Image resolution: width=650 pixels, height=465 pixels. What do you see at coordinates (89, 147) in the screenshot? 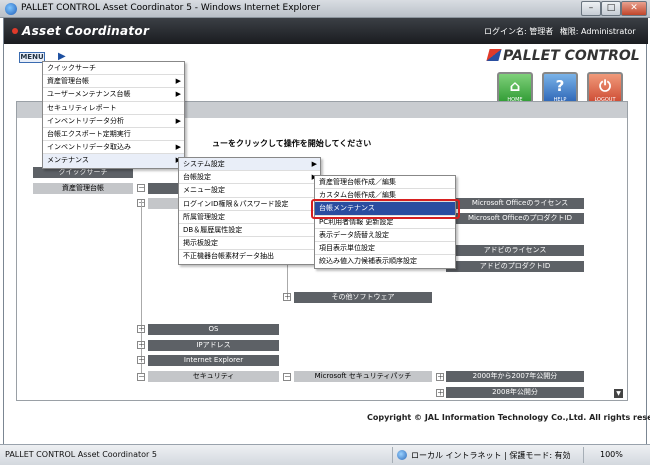
I see `menu-item-label: インベントリデータ取込み` at bounding box center [89, 147].